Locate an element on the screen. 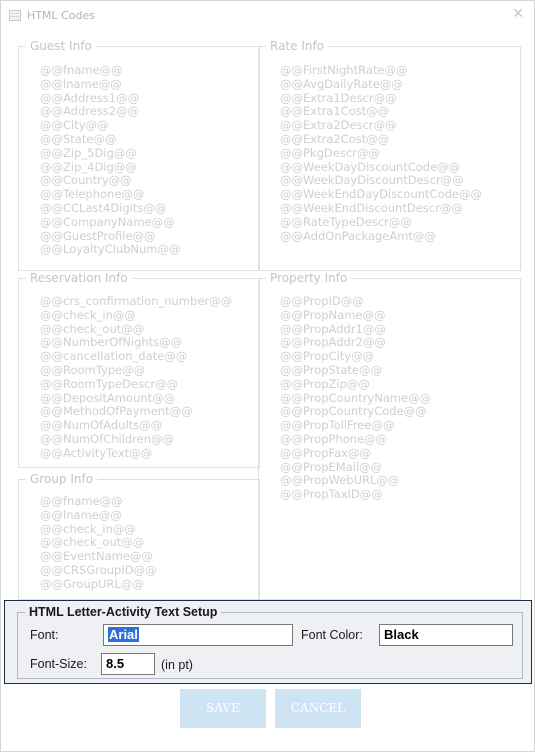  group-info-legend: Group Info is located at coordinates (62, 479).